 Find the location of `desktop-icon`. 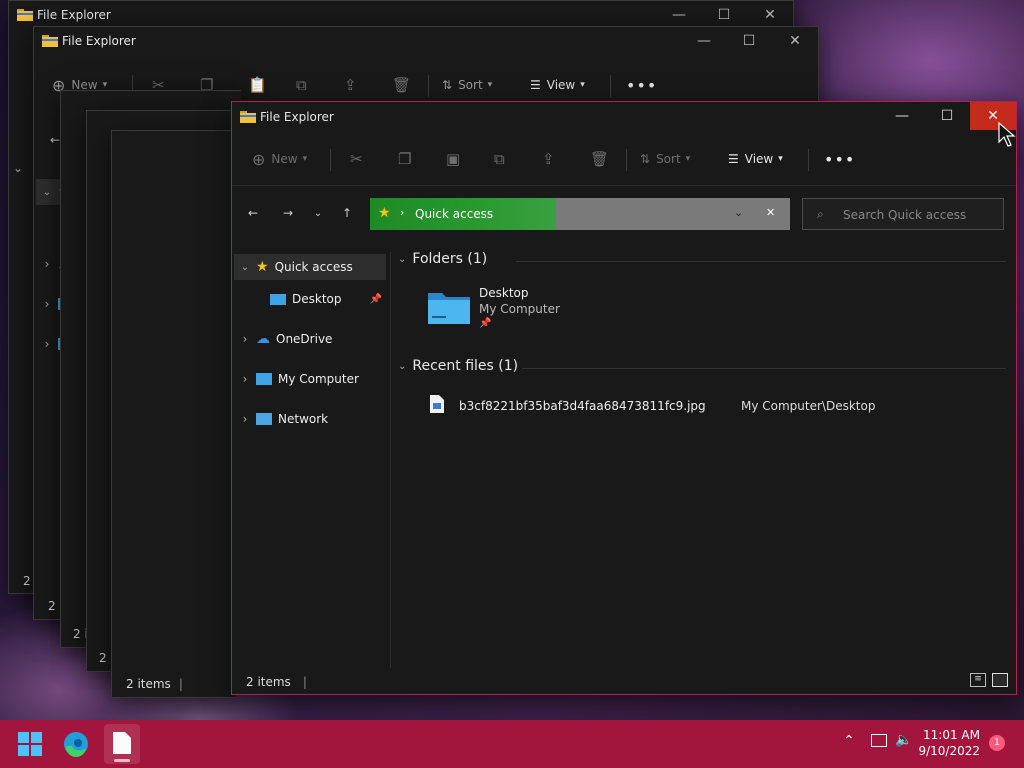

desktop-icon is located at coordinates (278, 299).